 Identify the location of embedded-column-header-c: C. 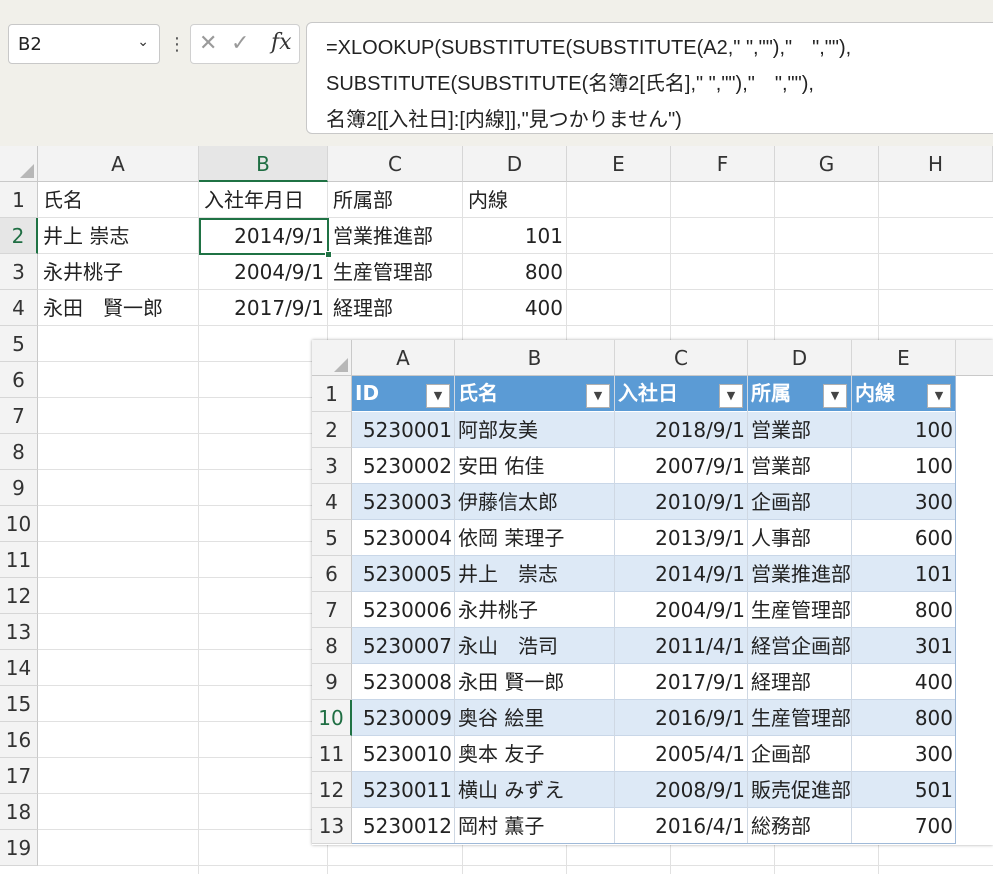
(681, 358).